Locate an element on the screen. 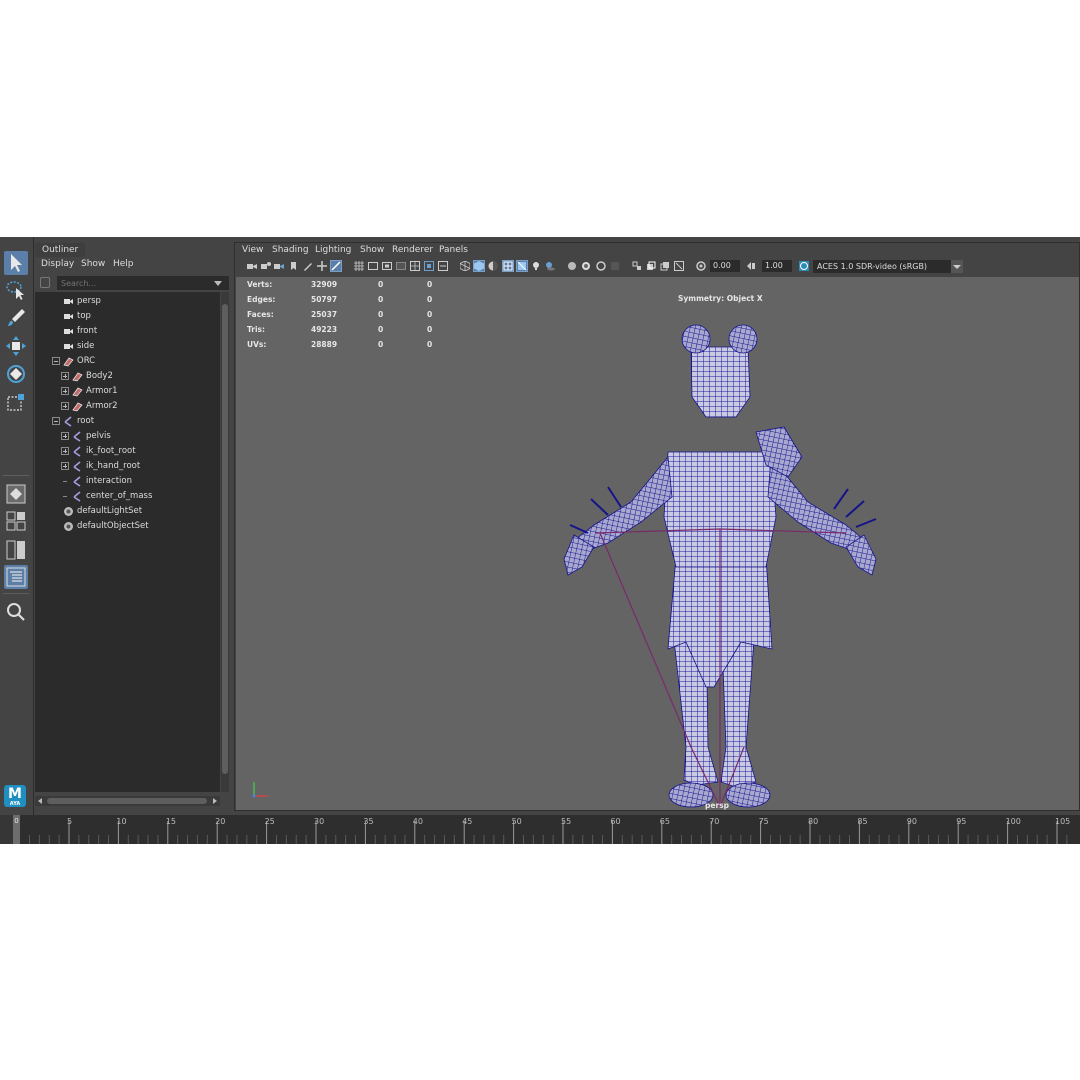  outliner-horizontal-scrollbar is located at coordinates (127, 801).